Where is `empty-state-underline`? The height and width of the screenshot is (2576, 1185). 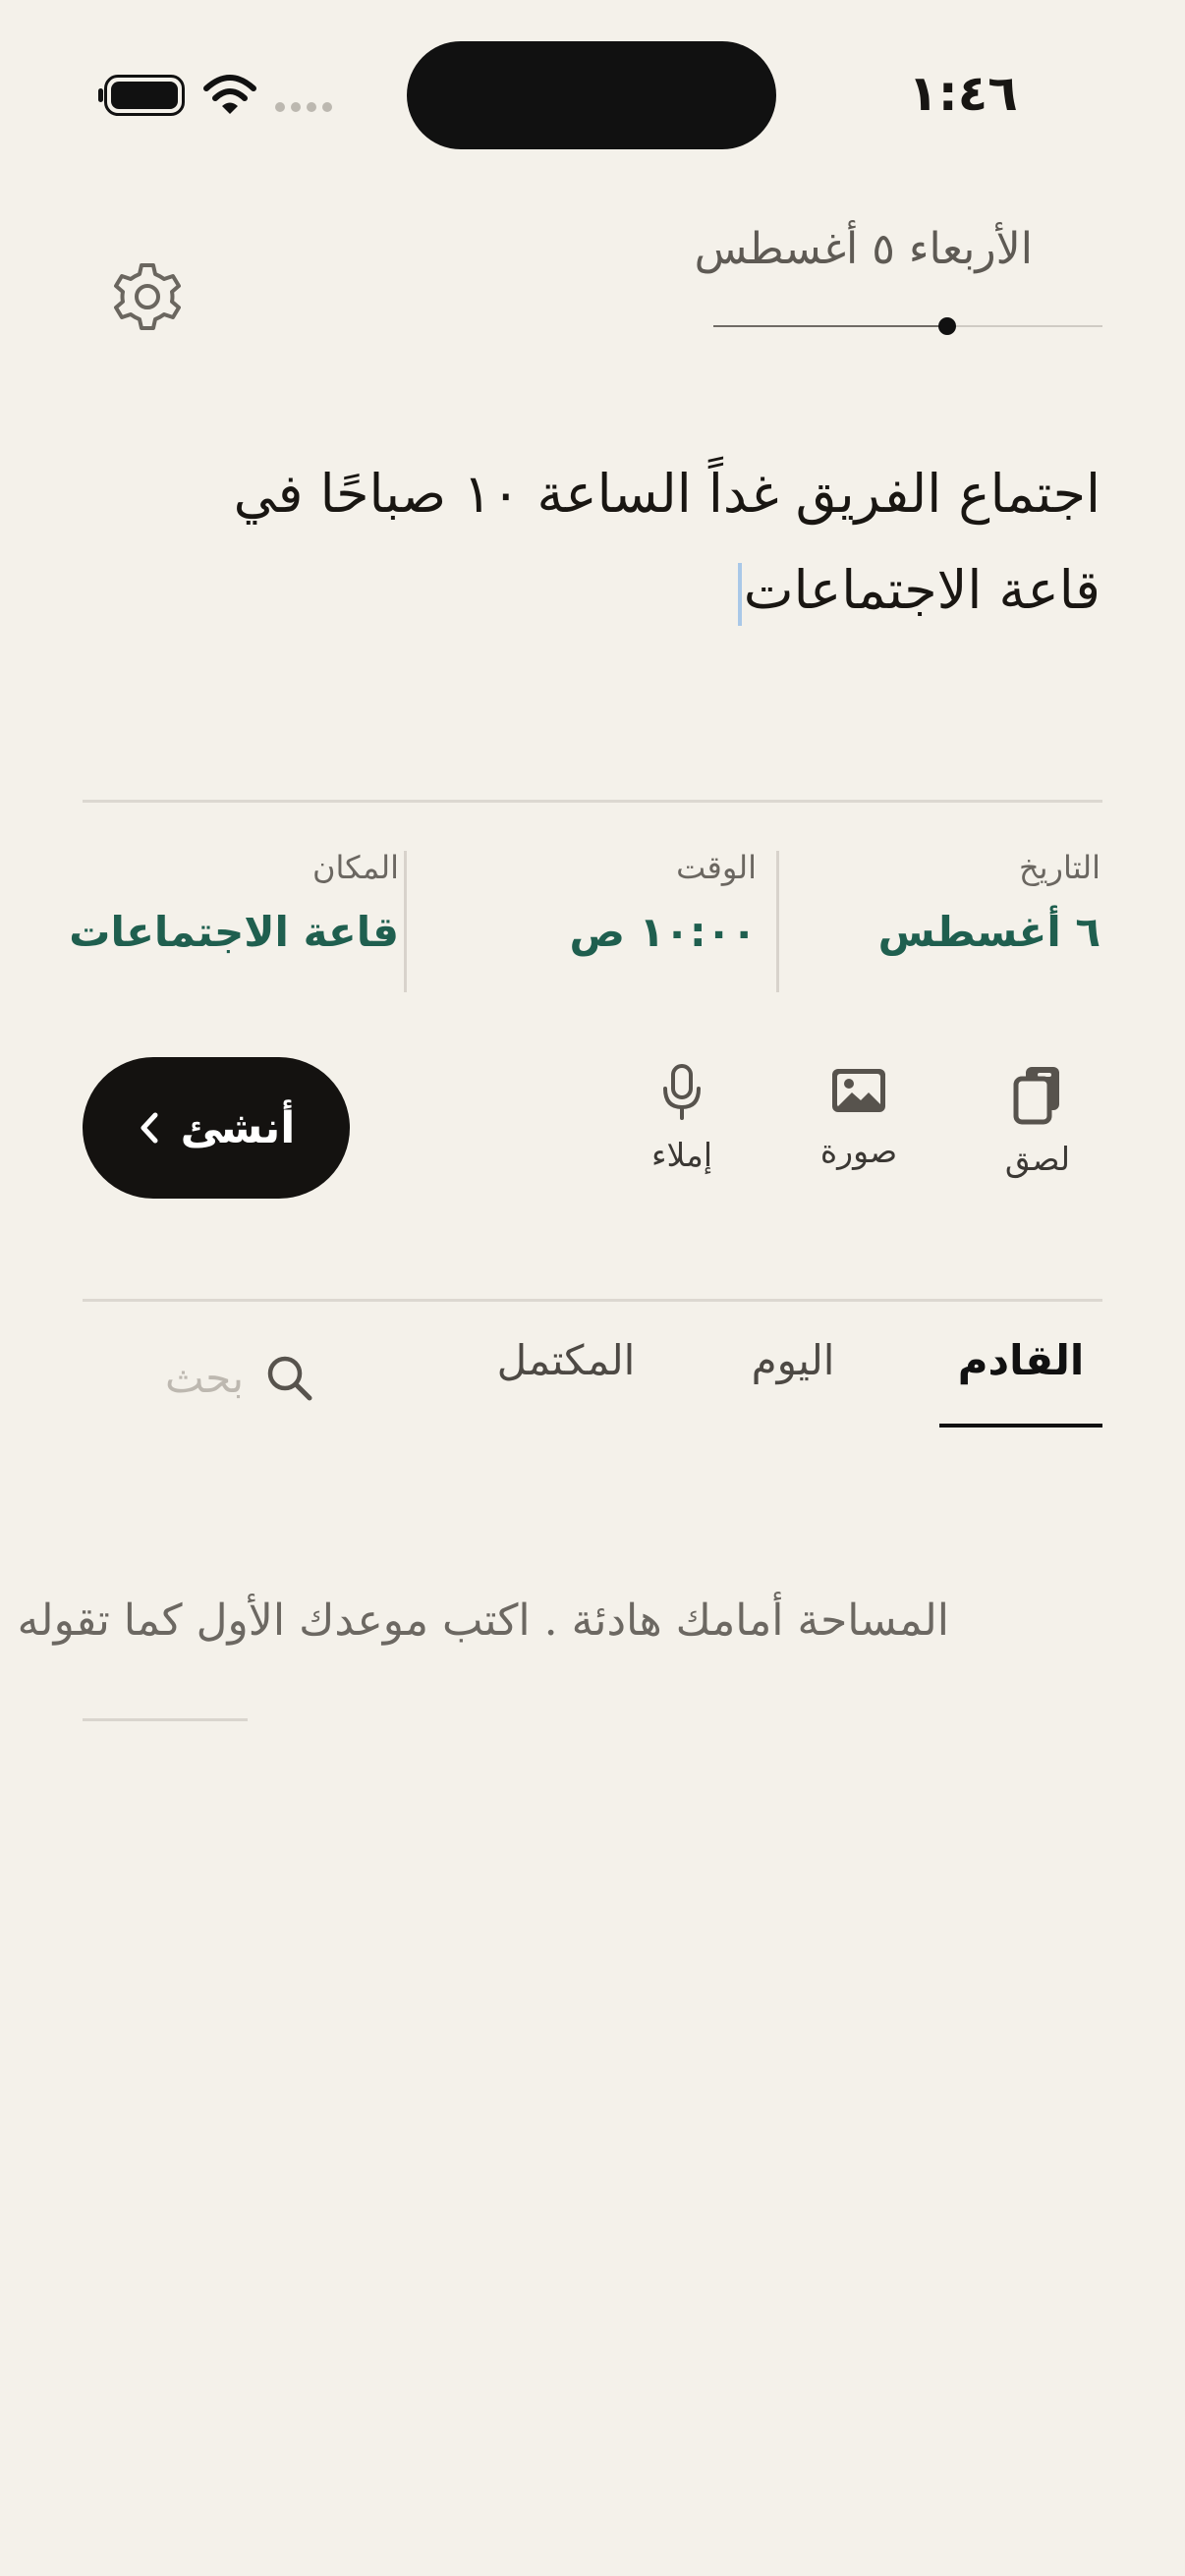 empty-state-underline is located at coordinates (166, 1719).